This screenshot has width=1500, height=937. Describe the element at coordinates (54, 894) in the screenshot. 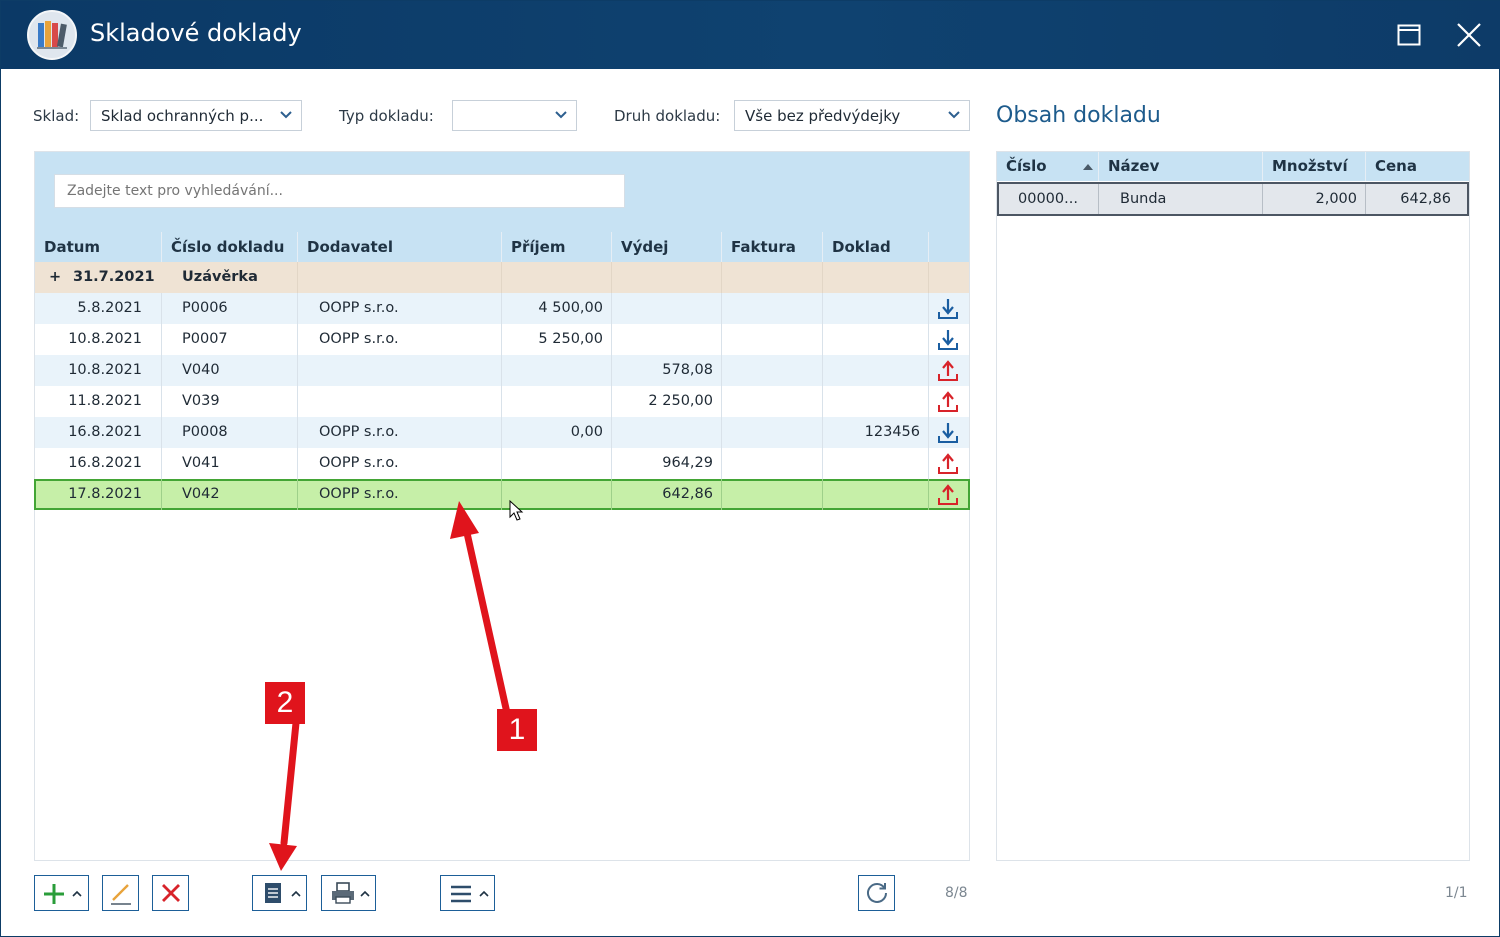

I see `plus-icon` at that location.